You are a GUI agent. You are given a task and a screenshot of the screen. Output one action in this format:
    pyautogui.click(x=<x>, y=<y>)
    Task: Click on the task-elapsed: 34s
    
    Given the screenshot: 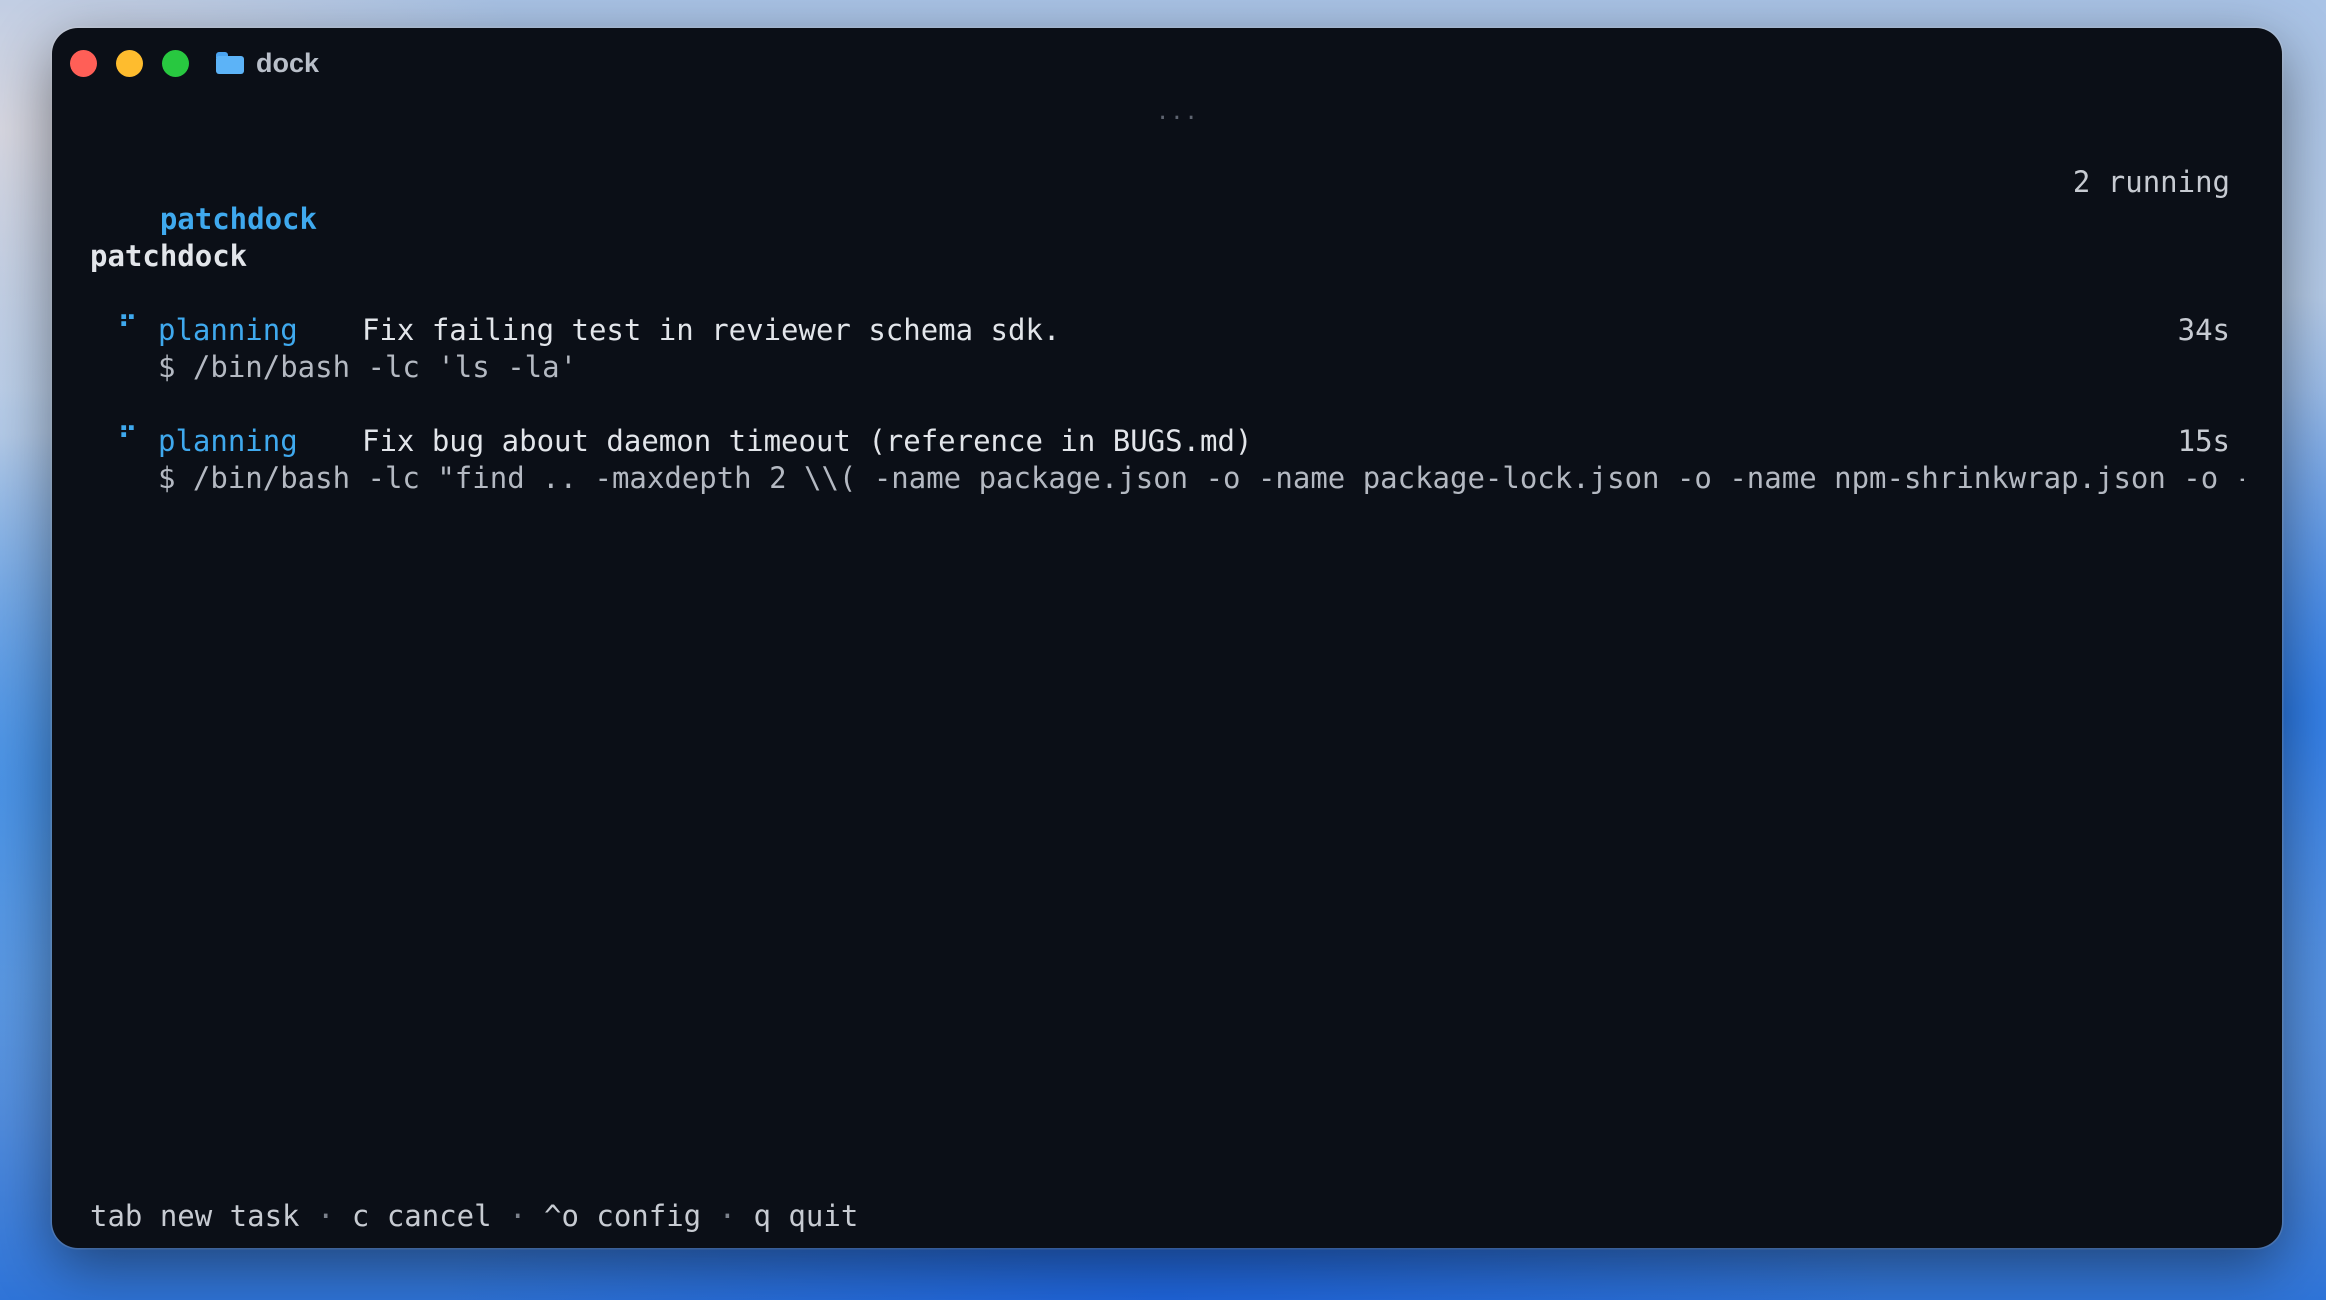 What is the action you would take?
    pyautogui.click(x=2203, y=330)
    